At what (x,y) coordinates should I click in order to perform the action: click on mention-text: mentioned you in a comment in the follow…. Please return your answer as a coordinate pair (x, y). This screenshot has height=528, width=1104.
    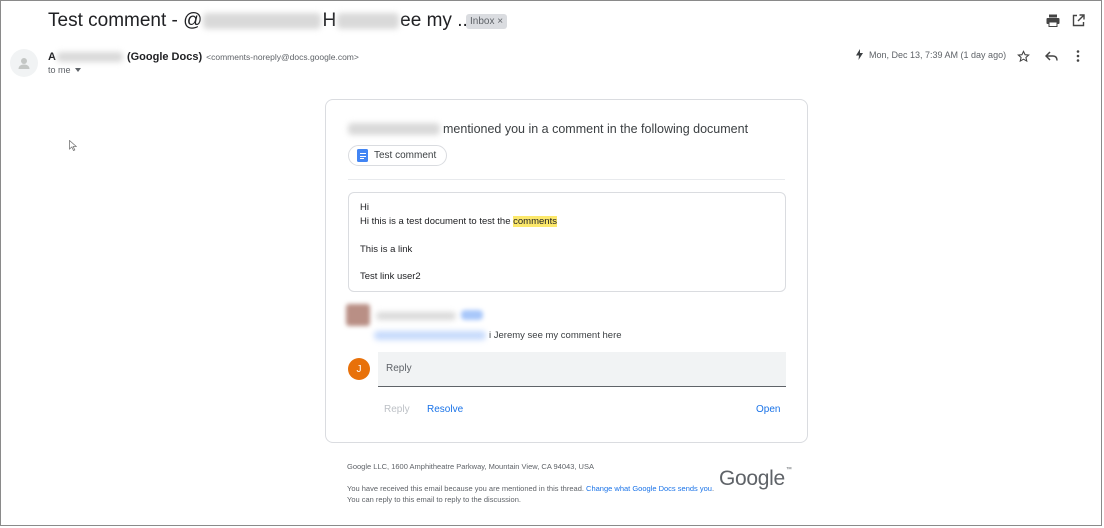
    Looking at the image, I should click on (596, 129).